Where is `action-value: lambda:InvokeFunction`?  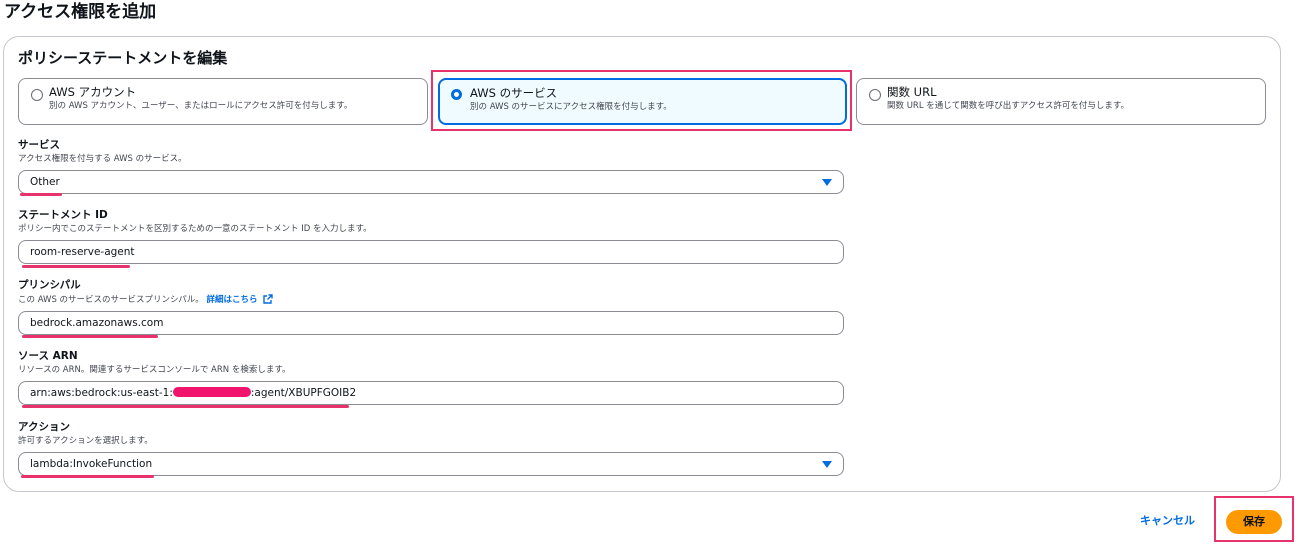 action-value: lambda:InvokeFunction is located at coordinates (91, 464).